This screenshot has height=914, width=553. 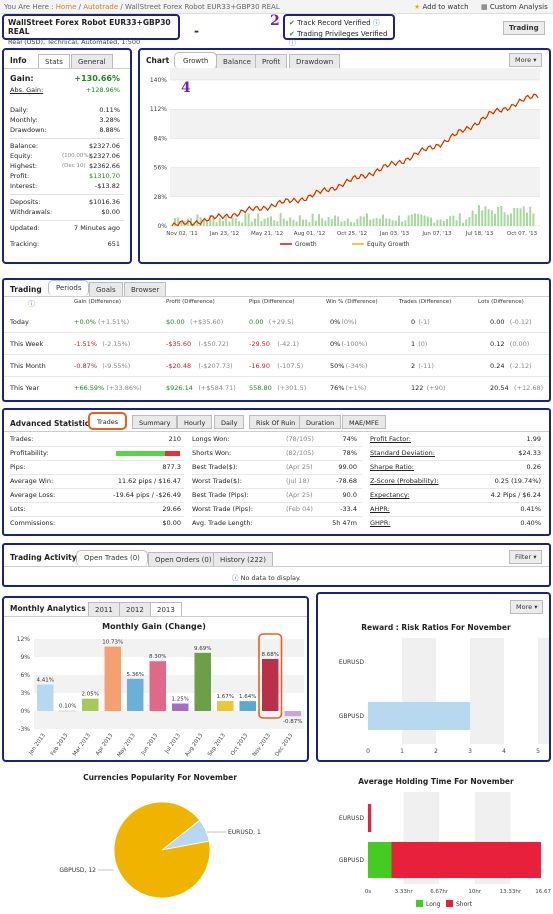 What do you see at coordinates (69, 288) in the screenshot?
I see `tab-periods: Periods` at bounding box center [69, 288].